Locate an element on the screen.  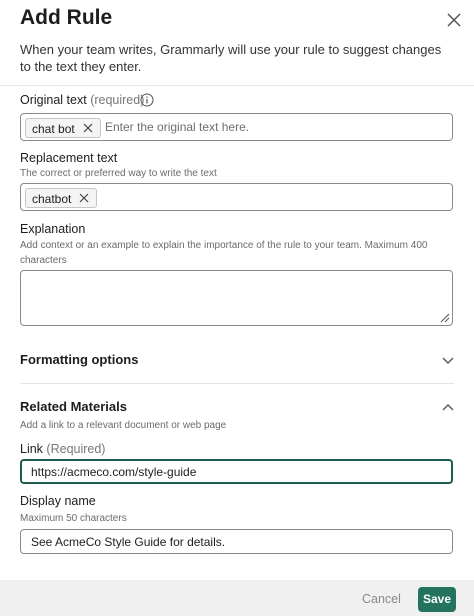
display-name-input: See AcmeCo Style Guide for details. is located at coordinates (236, 541).